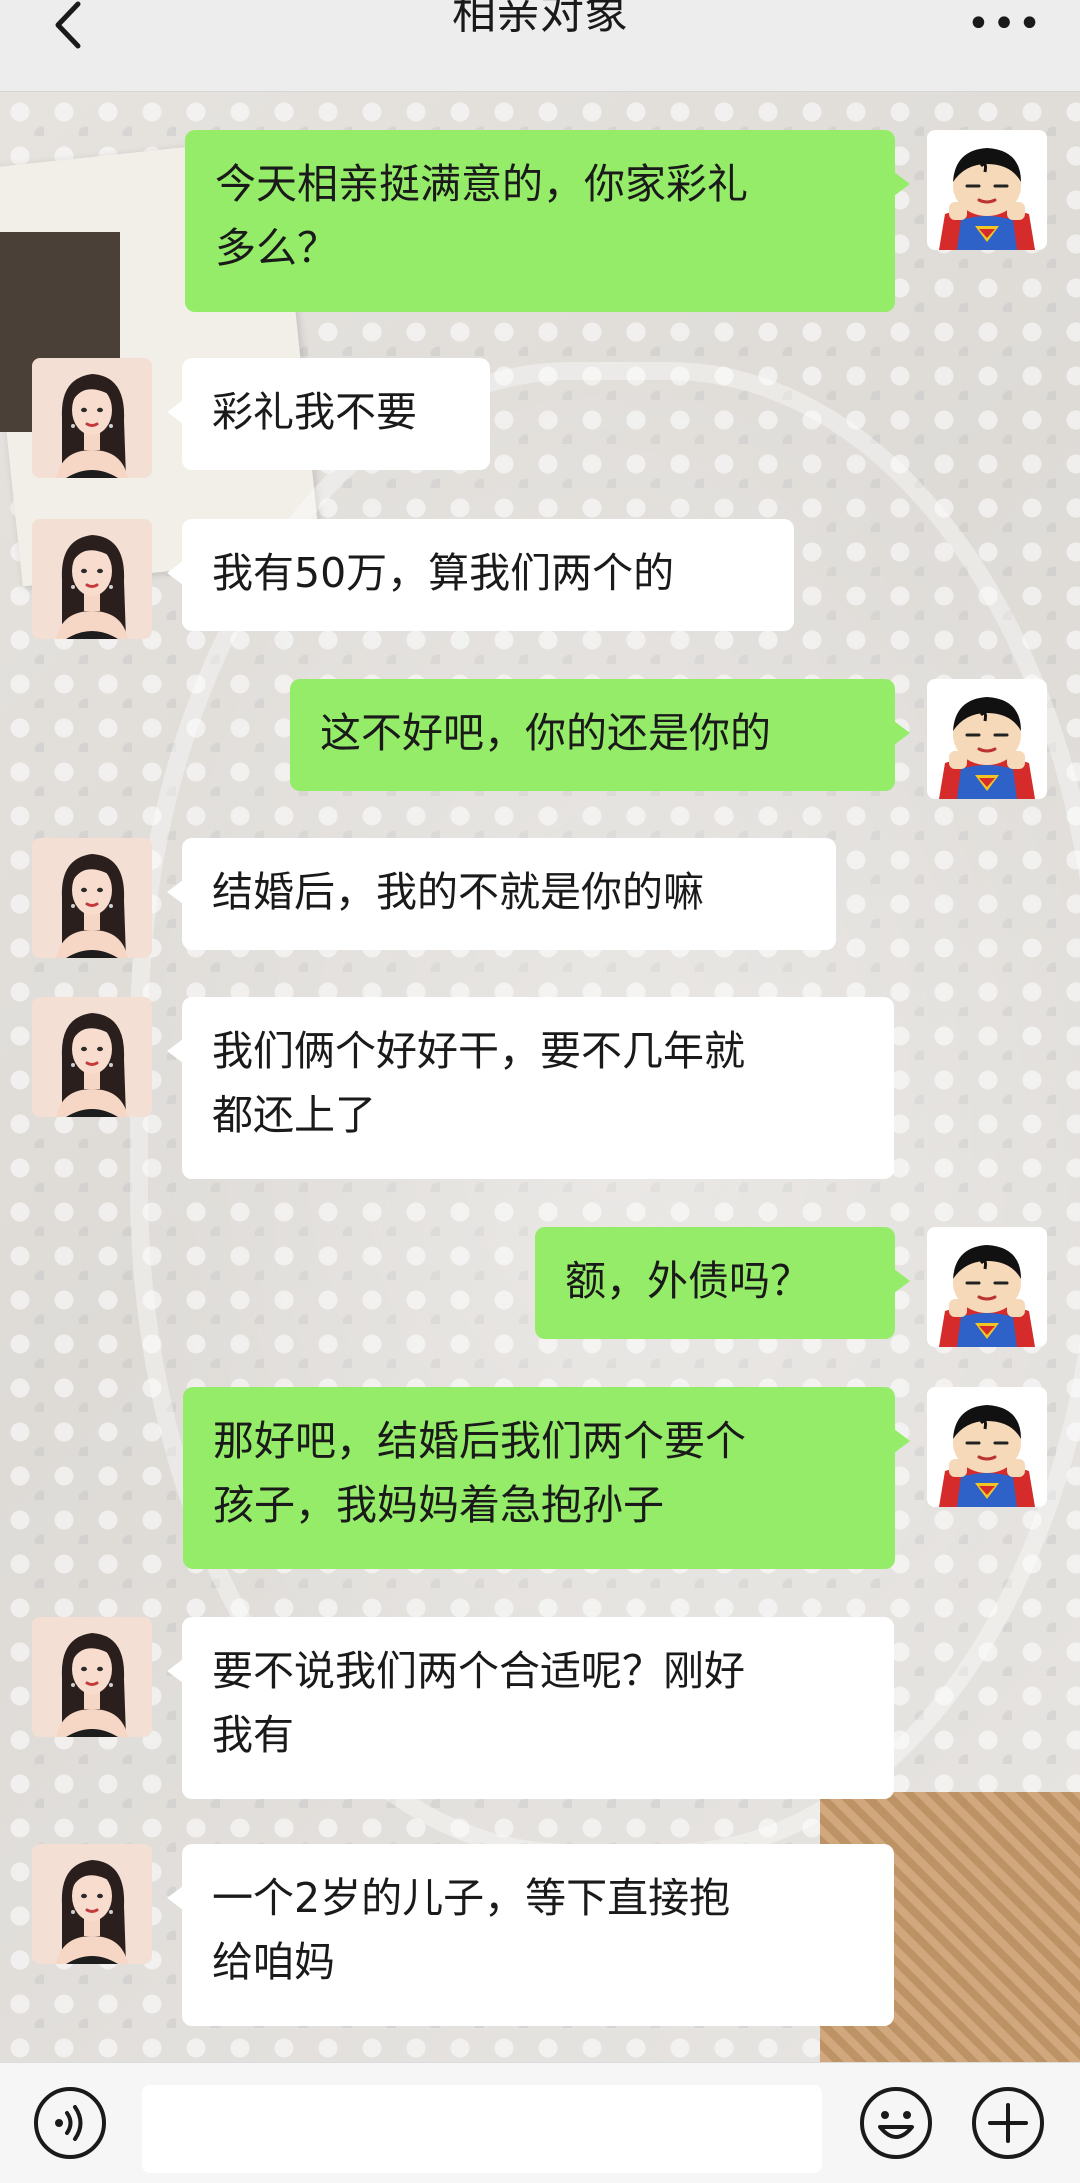 This screenshot has height=2183, width=1080. I want to click on outgoing-message-bubble: 今天相亲挺满意的，你家彩礼 多么？, so click(547, 221).